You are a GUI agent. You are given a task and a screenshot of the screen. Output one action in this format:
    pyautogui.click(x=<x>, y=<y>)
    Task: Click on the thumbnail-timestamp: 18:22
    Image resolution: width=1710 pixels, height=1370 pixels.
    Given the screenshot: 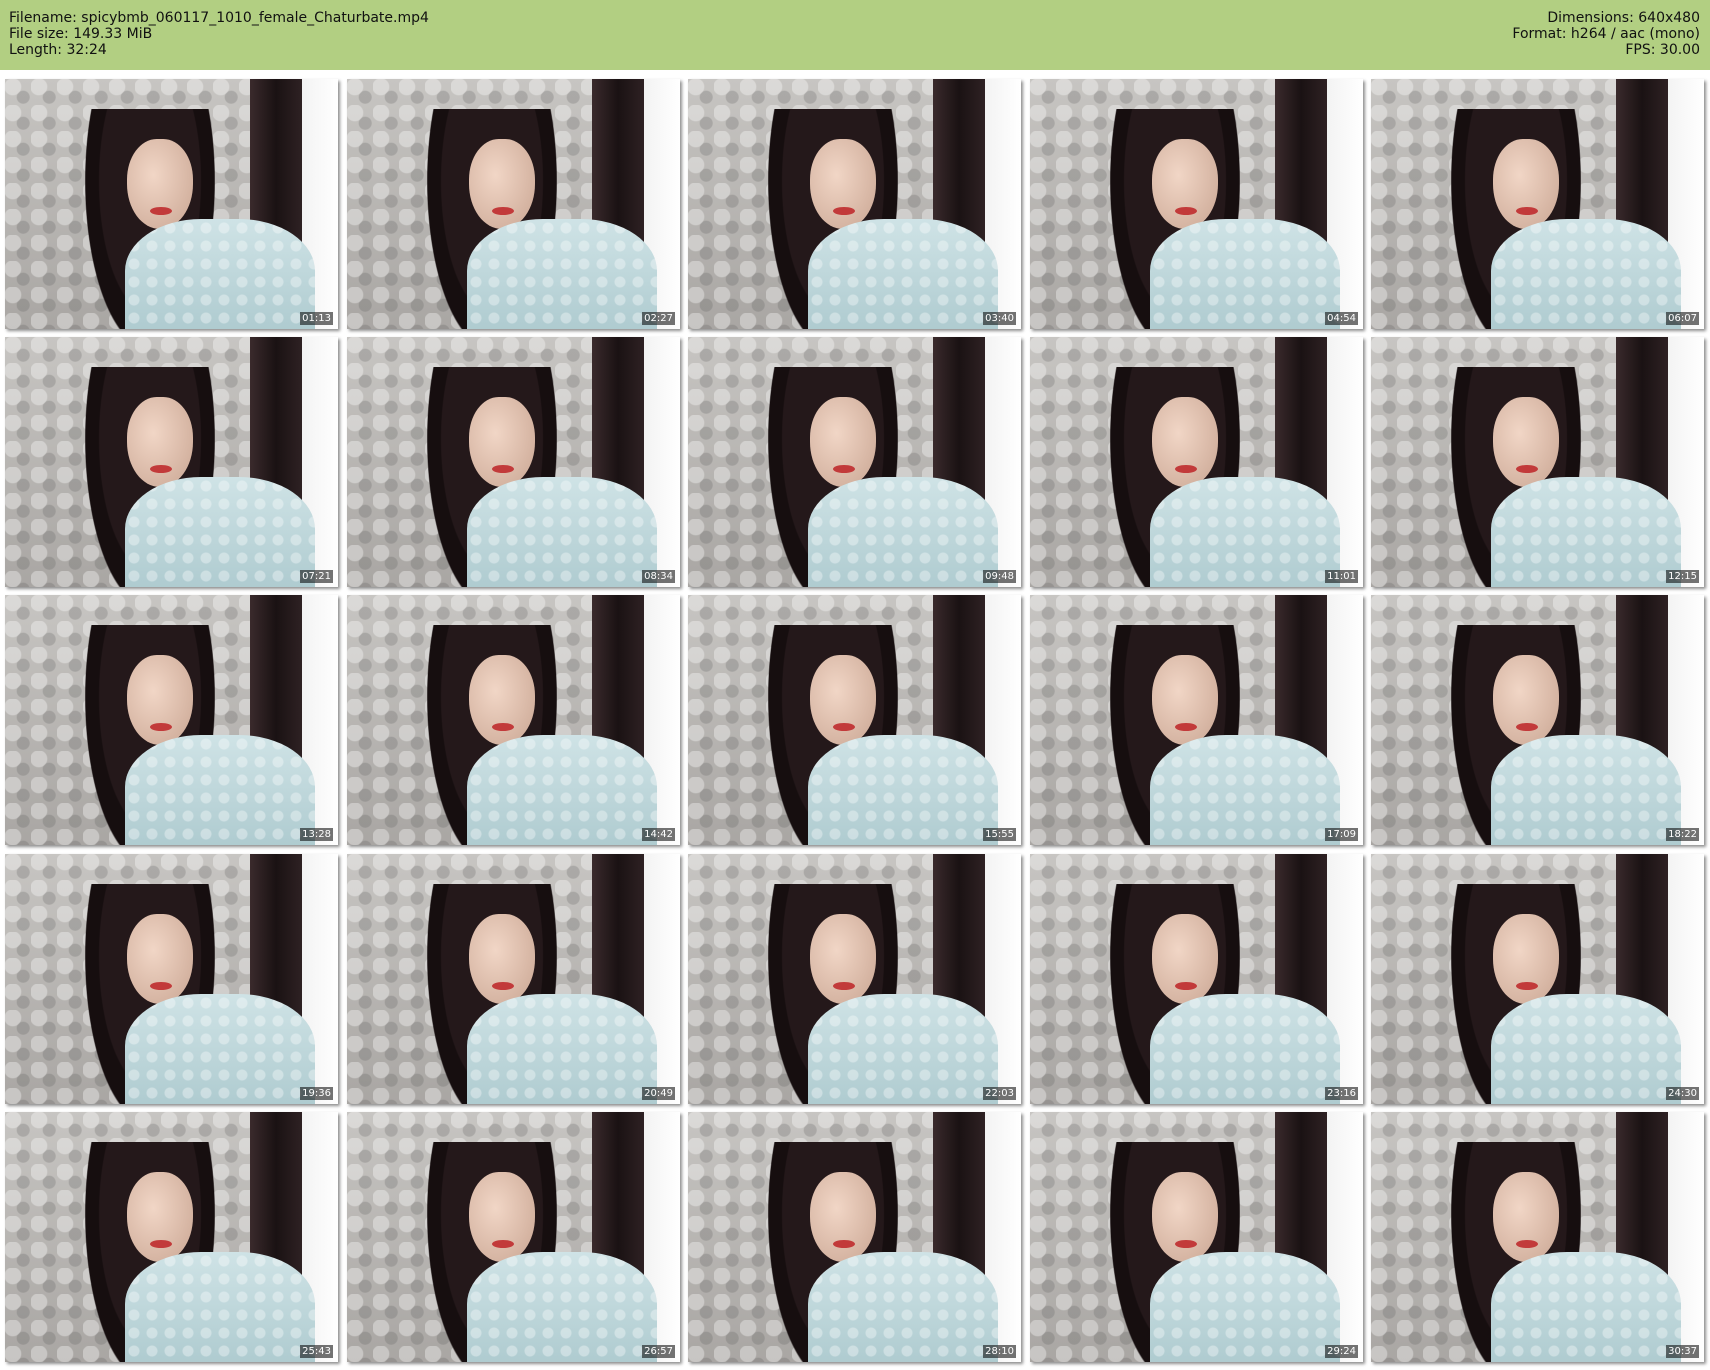 What is the action you would take?
    pyautogui.click(x=1682, y=834)
    